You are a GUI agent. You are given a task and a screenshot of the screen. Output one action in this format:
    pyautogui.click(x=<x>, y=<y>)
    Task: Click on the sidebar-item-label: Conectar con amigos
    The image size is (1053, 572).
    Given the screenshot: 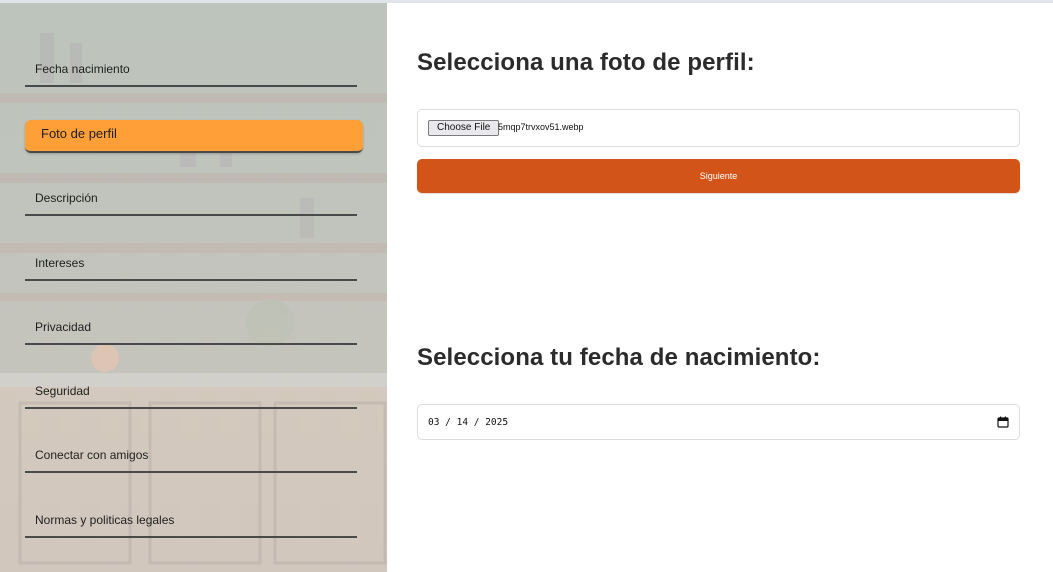 What is the action you would take?
    pyautogui.click(x=92, y=455)
    